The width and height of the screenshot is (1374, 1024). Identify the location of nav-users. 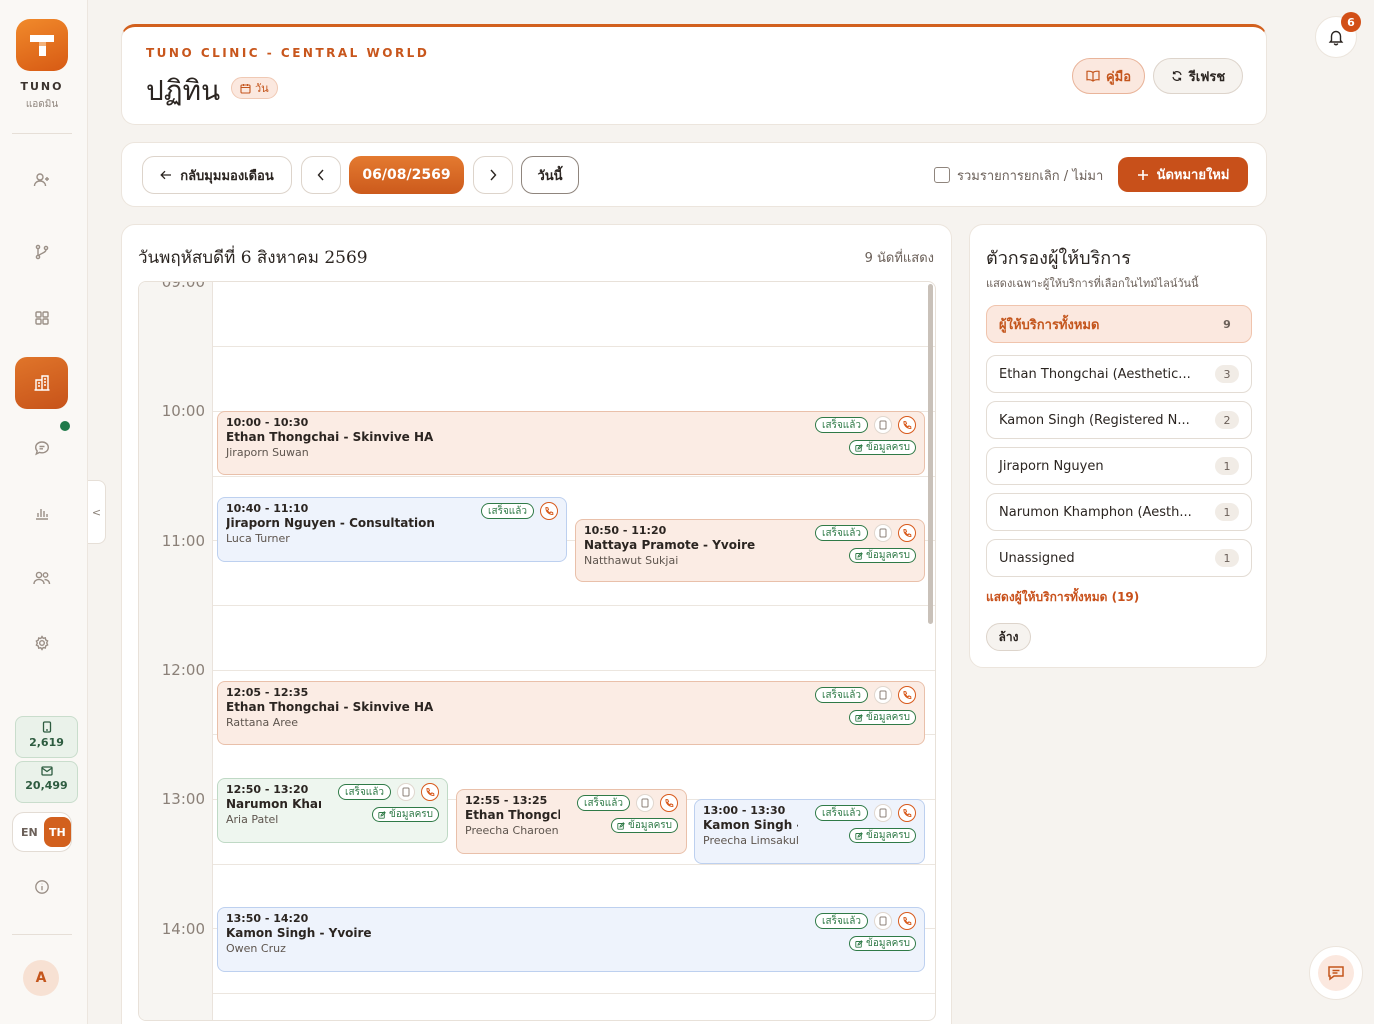
(42, 578).